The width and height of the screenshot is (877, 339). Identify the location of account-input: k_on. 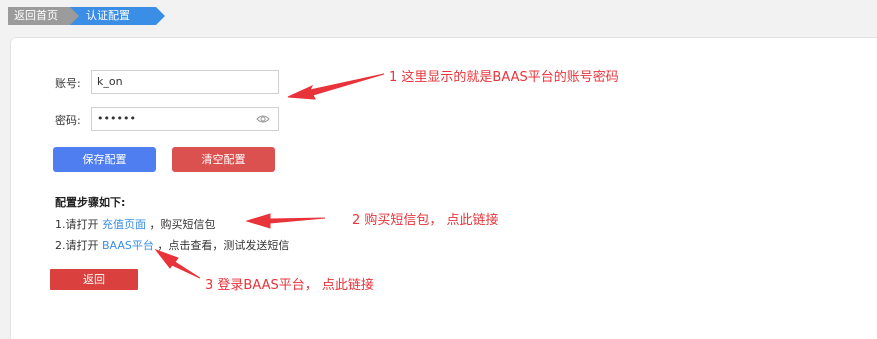
(185, 82).